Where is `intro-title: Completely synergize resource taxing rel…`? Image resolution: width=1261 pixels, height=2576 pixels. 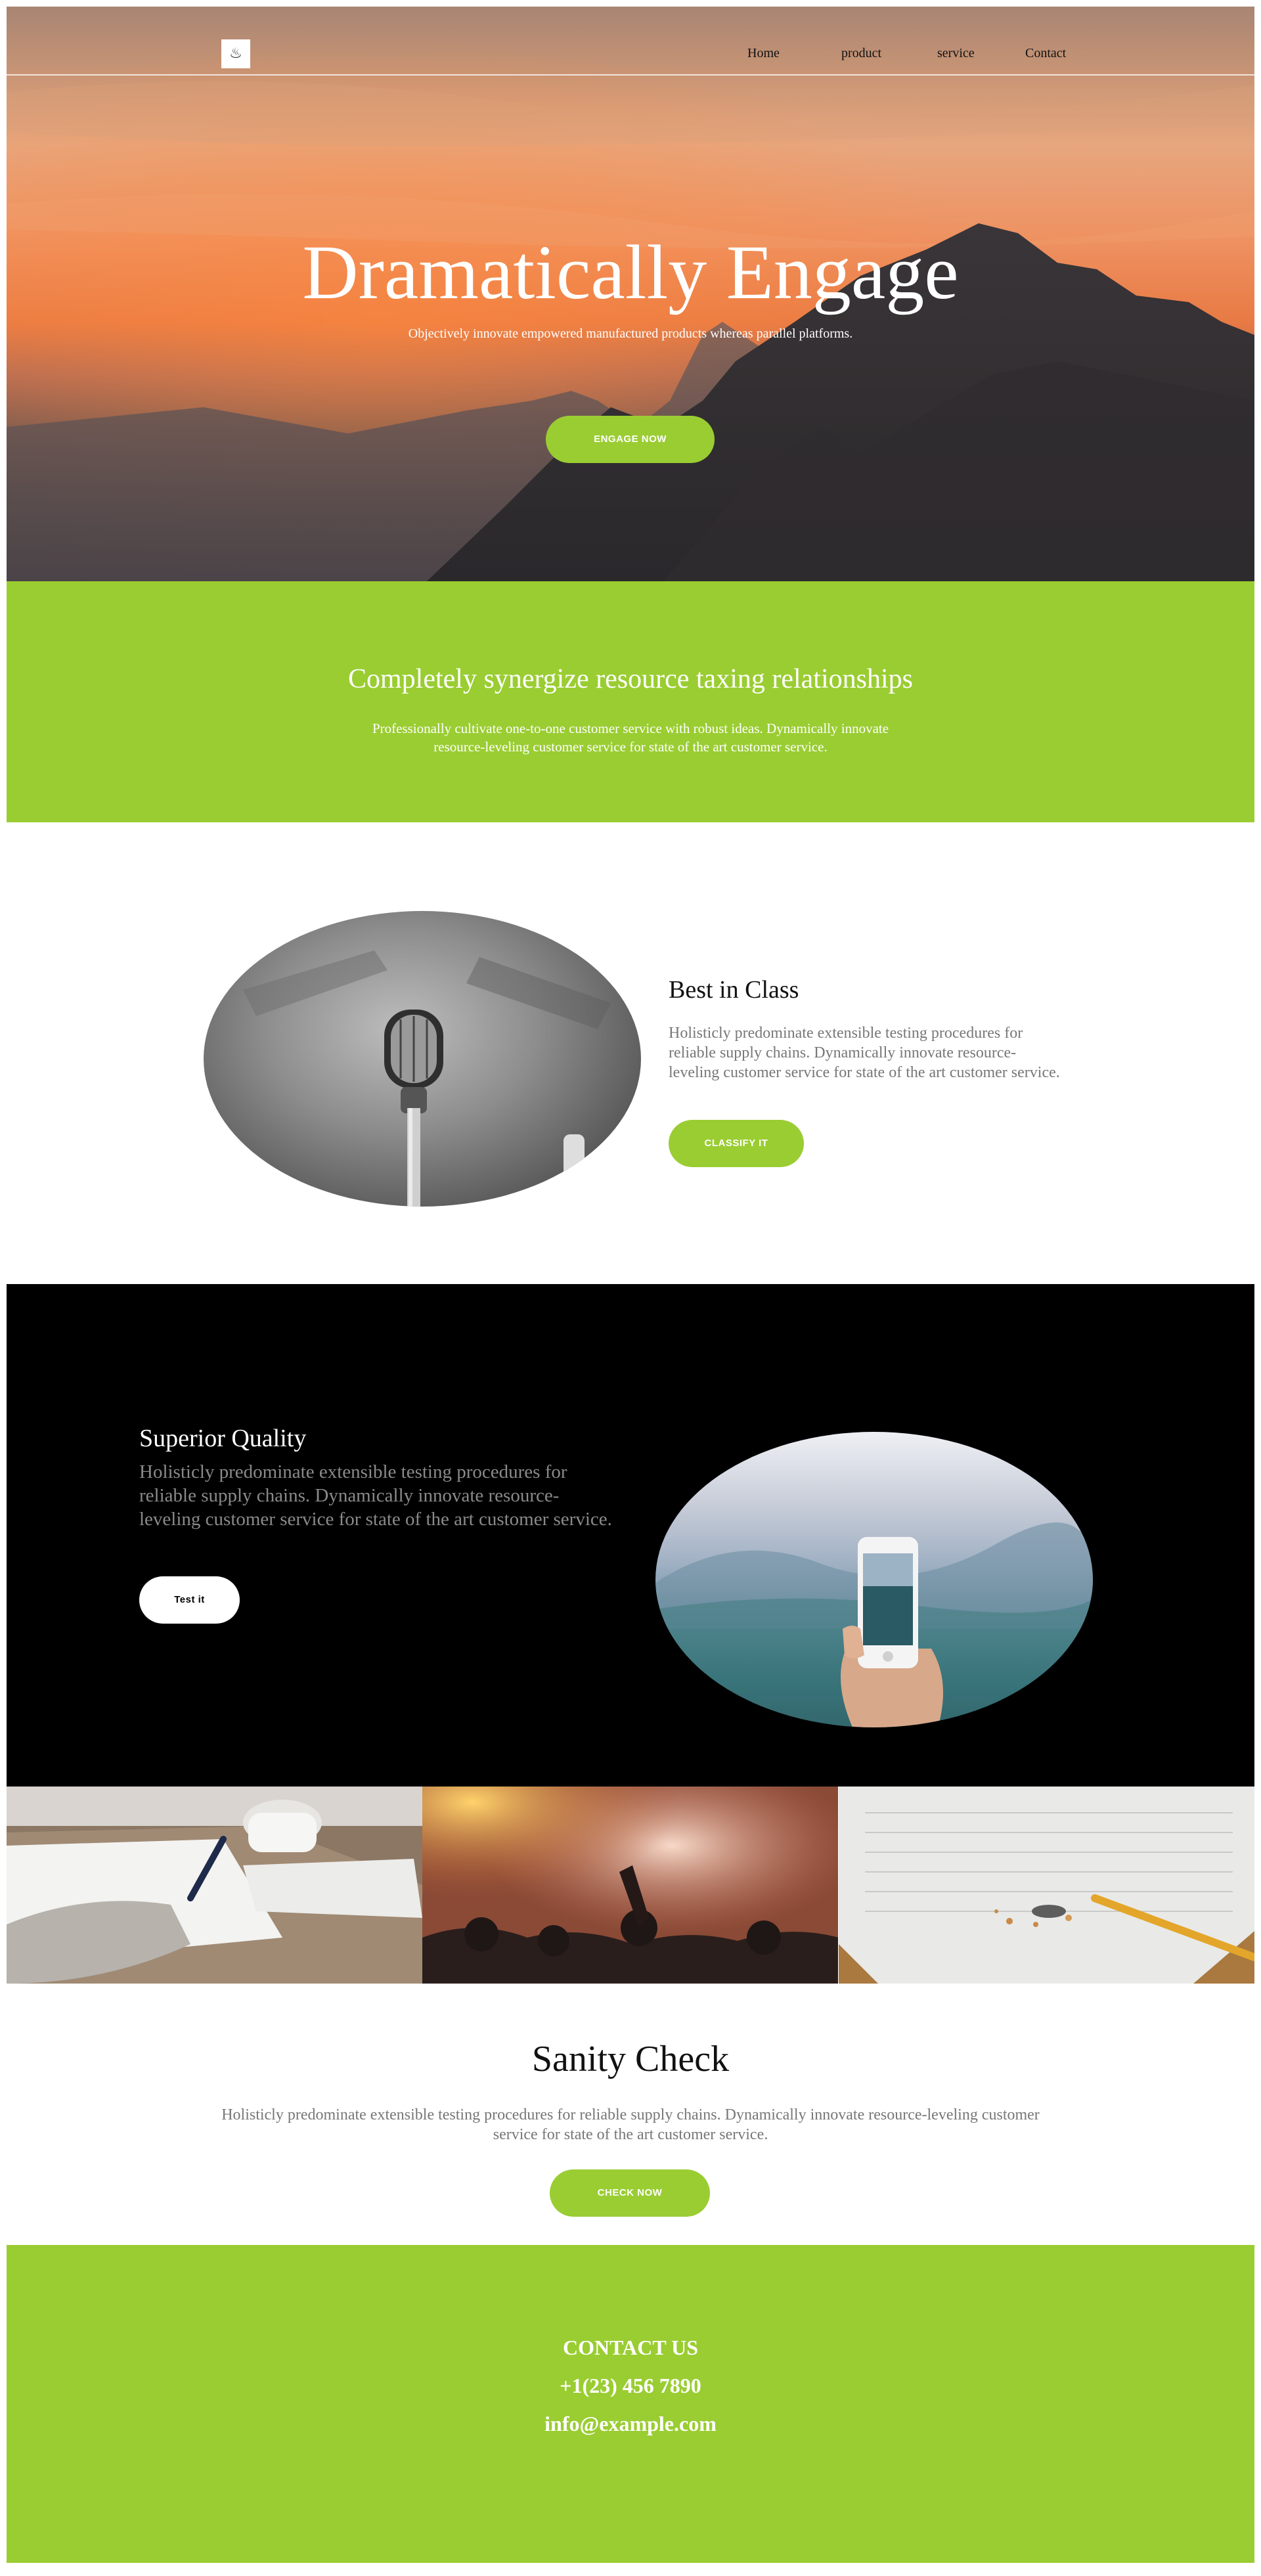 intro-title: Completely synergize resource taxing rel… is located at coordinates (630, 679).